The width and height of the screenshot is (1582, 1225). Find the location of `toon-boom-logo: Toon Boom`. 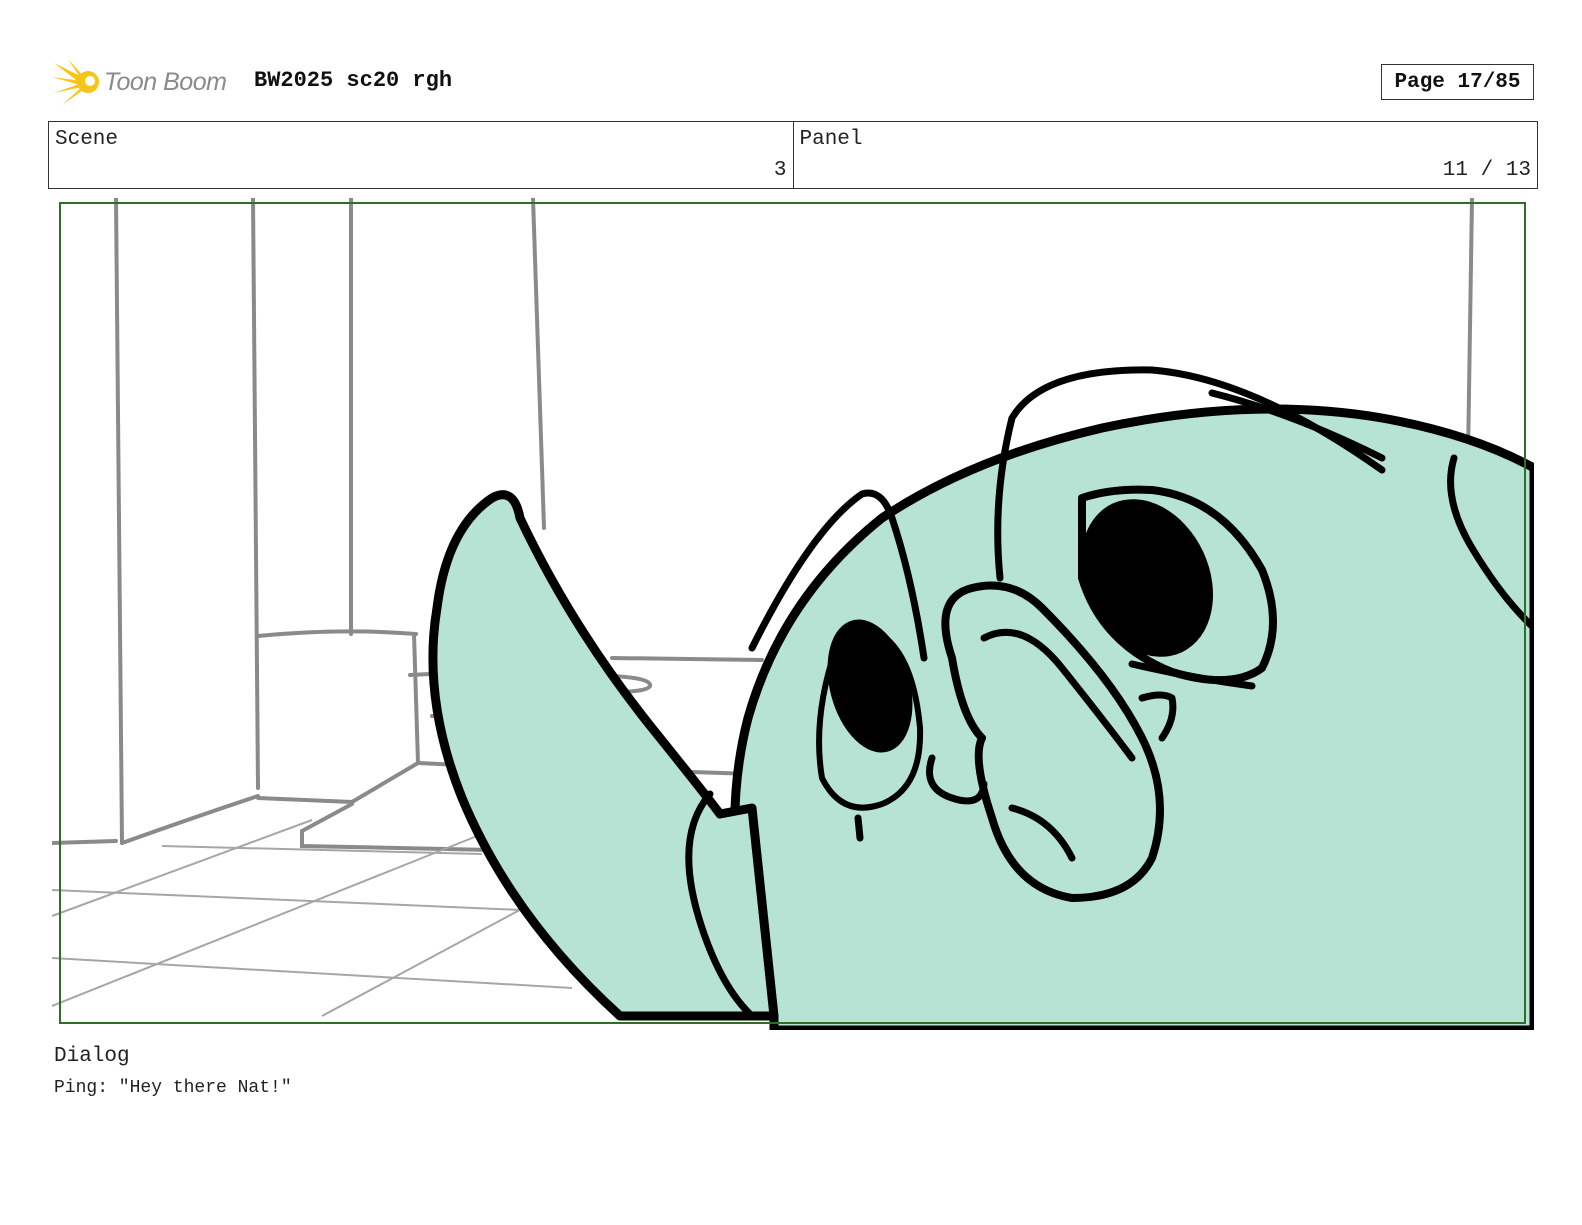

toon-boom-logo: Toon Boom is located at coordinates (139, 82).